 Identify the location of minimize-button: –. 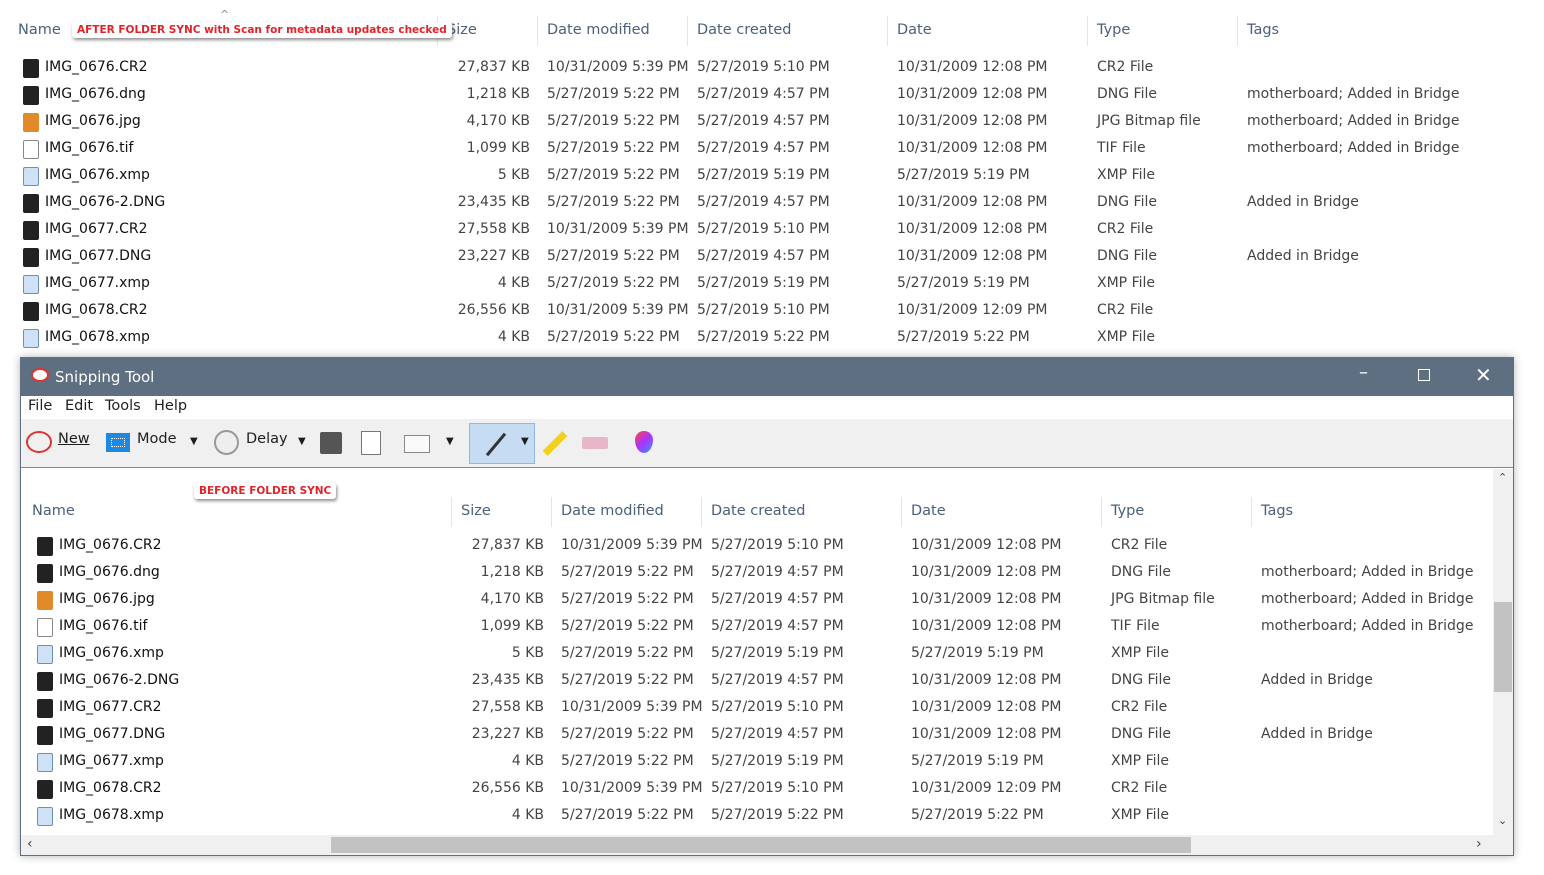
(1363, 372).